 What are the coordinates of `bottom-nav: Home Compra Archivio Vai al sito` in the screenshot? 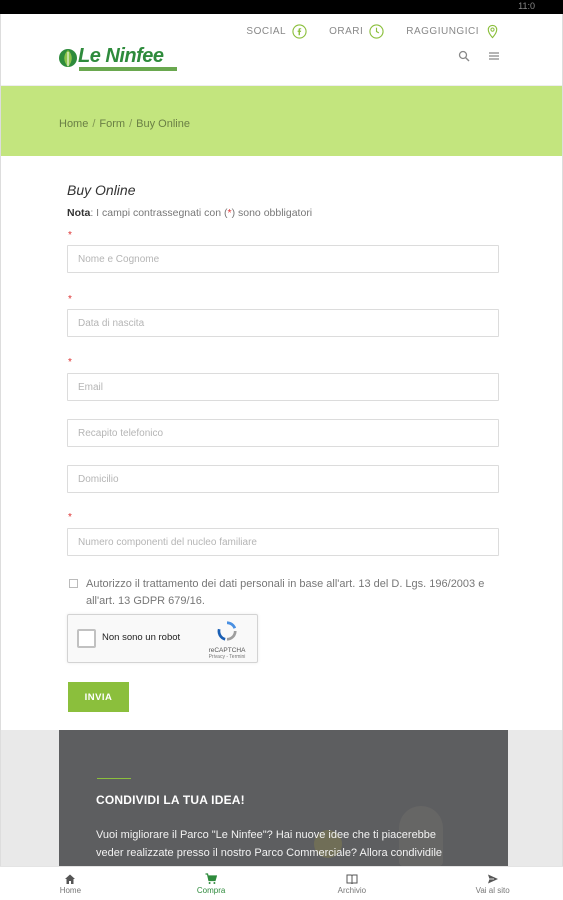 It's located at (281, 883).